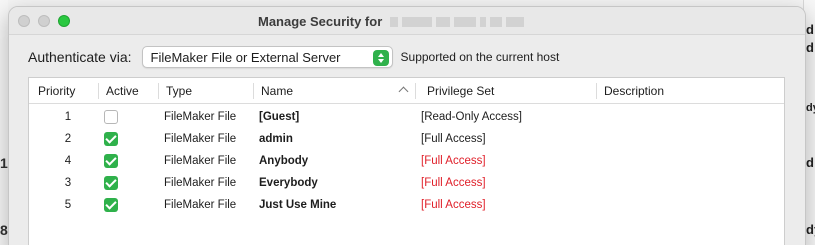 This screenshot has width=815, height=245. Describe the element at coordinates (4, 230) in the screenshot. I see `background-text: 8` at that location.